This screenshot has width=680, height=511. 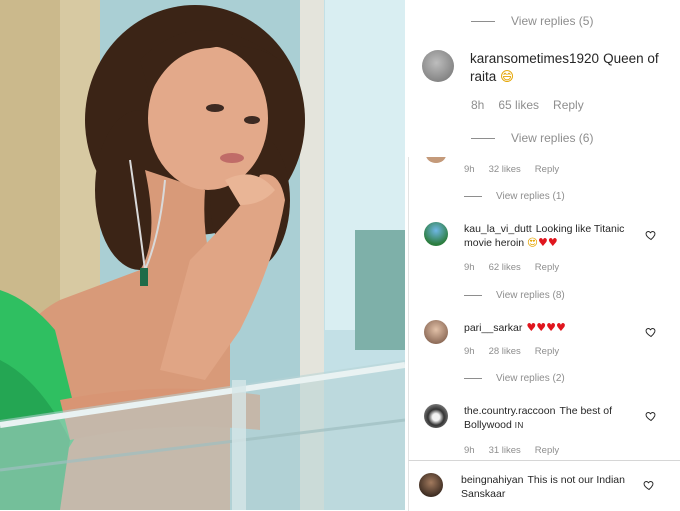 What do you see at coordinates (507, 77) in the screenshot?
I see `laughing-emoji: 😄` at bounding box center [507, 77].